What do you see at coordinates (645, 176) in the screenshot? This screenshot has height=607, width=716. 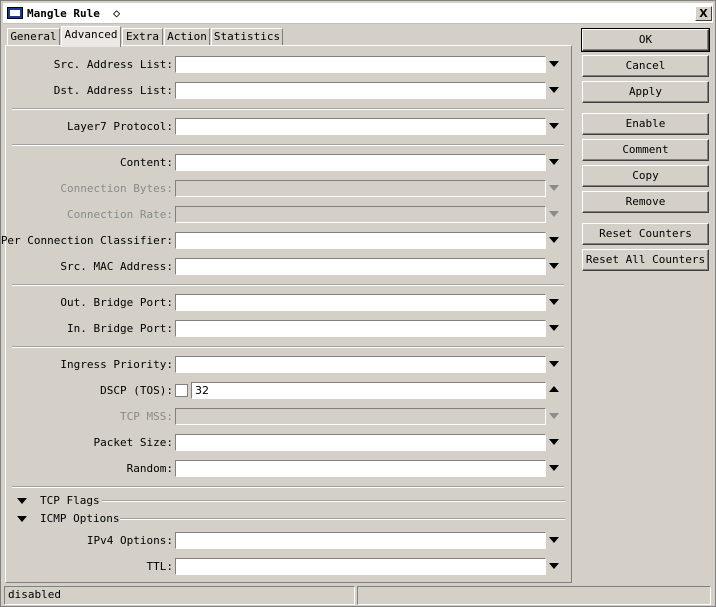 I see `copy-button: Copy` at bounding box center [645, 176].